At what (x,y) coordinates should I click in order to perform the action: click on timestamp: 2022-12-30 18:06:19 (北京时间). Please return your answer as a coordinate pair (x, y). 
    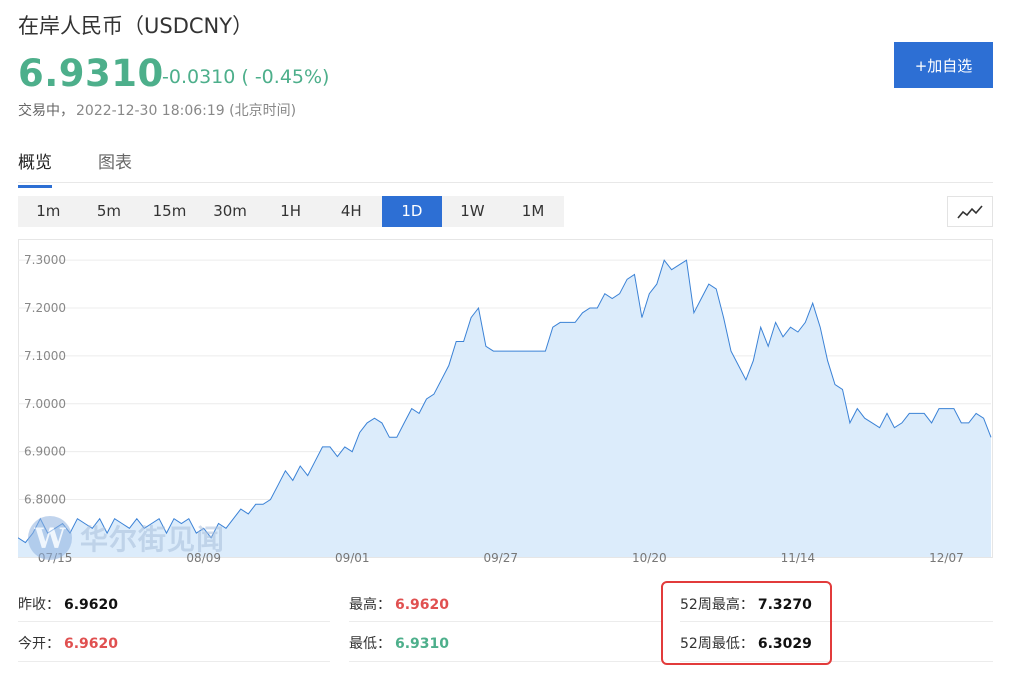
    Looking at the image, I should click on (186, 111).